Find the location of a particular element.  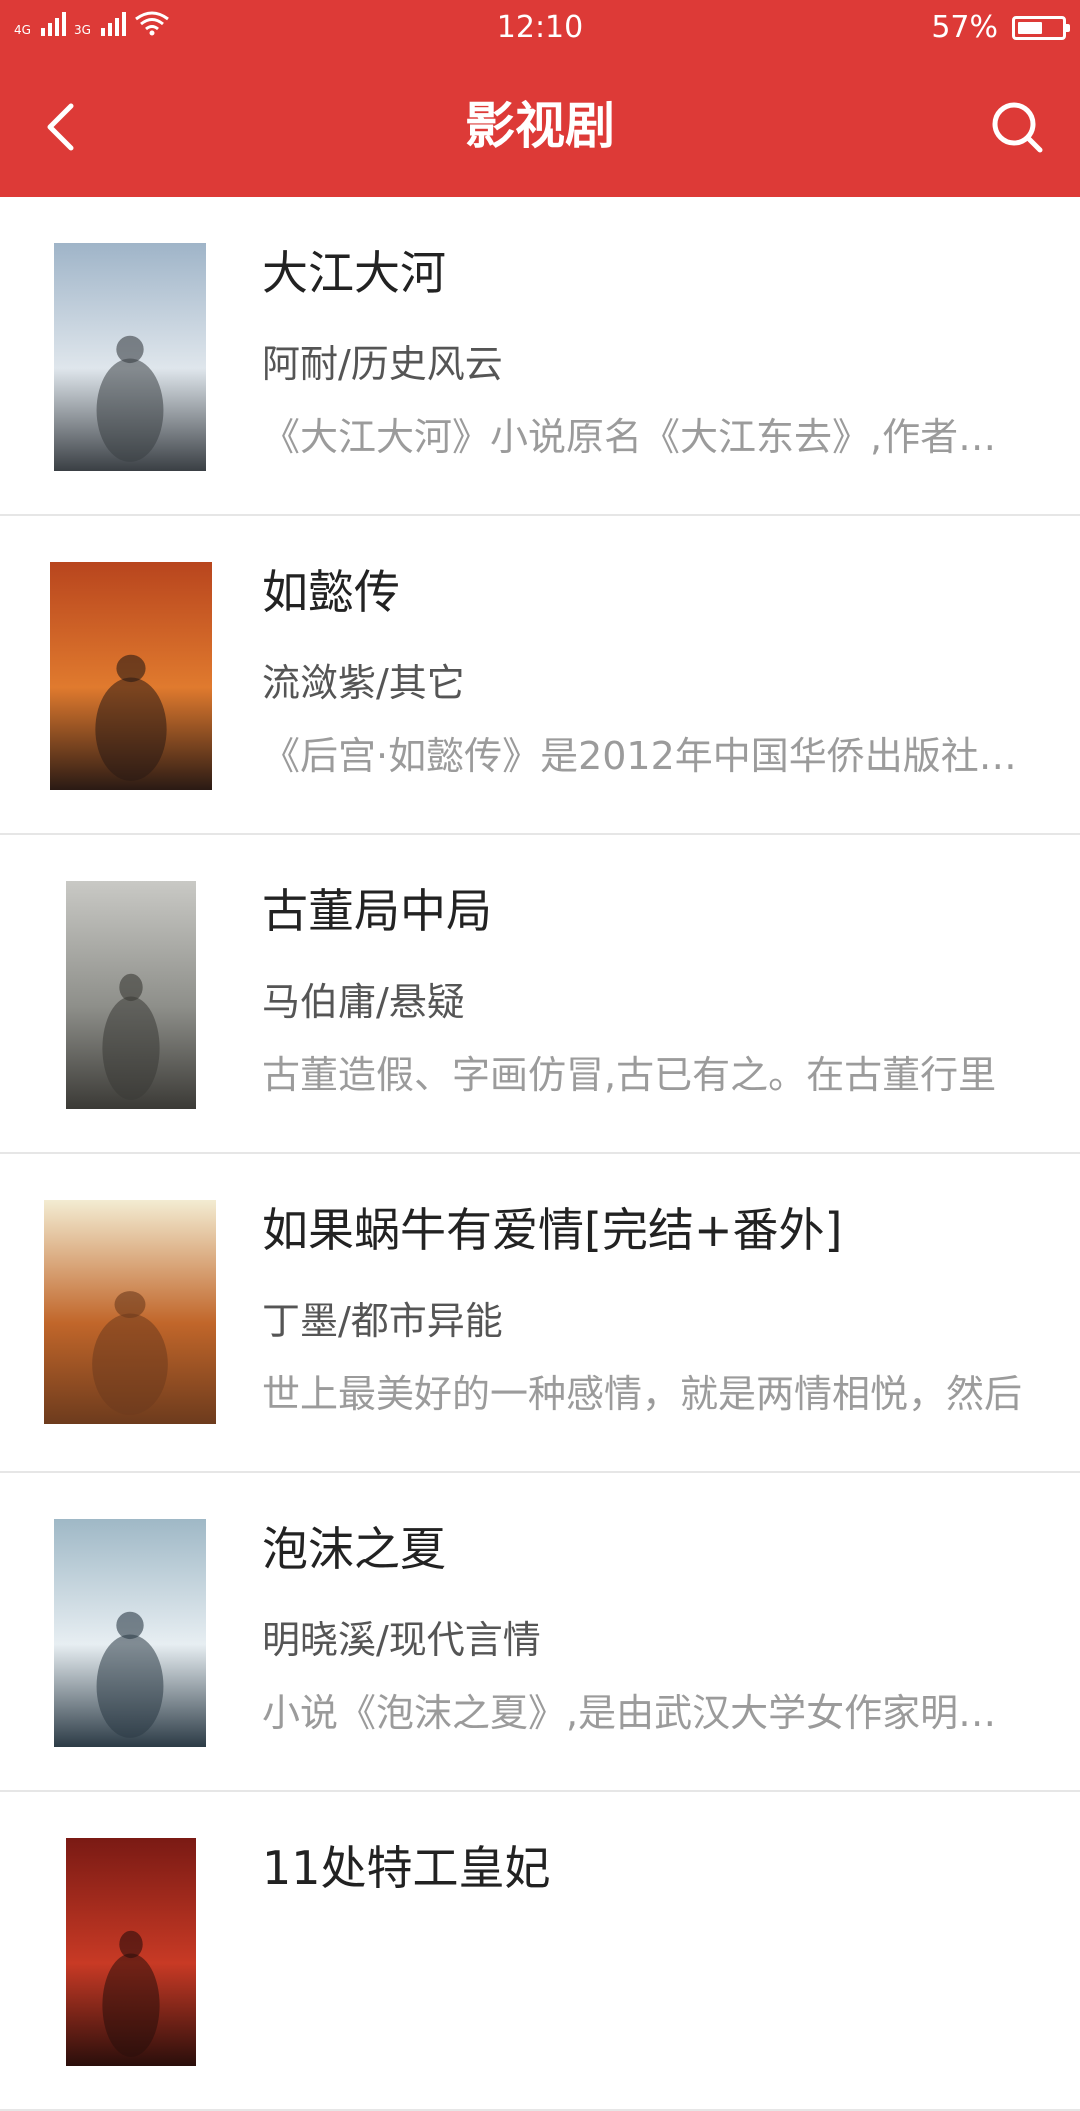

battery-fill is located at coordinates (1030, 28).